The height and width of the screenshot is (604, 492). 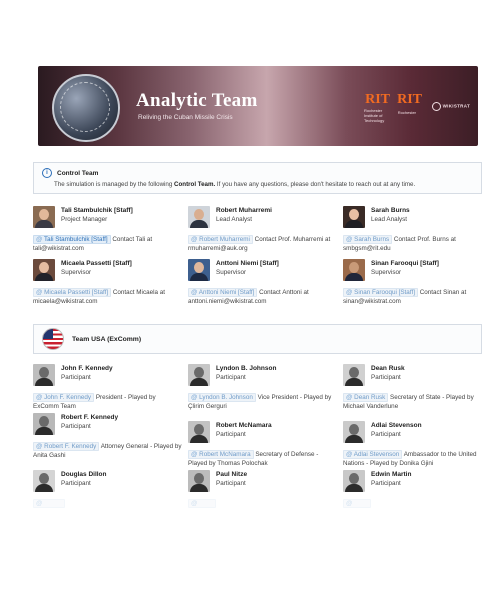 What do you see at coordinates (377, 99) in the screenshot?
I see `rit-logo: RIT` at bounding box center [377, 99].